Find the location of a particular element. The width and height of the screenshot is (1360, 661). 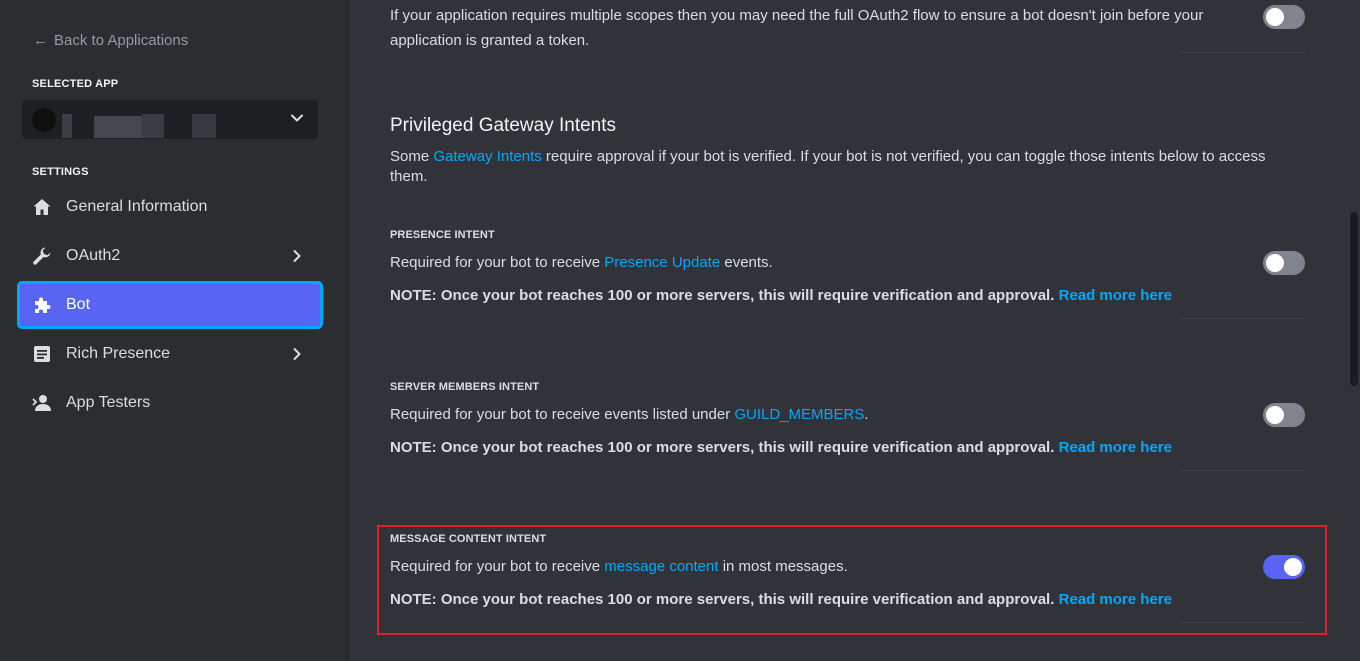

settings-label: SETTINGS is located at coordinates (60, 172).